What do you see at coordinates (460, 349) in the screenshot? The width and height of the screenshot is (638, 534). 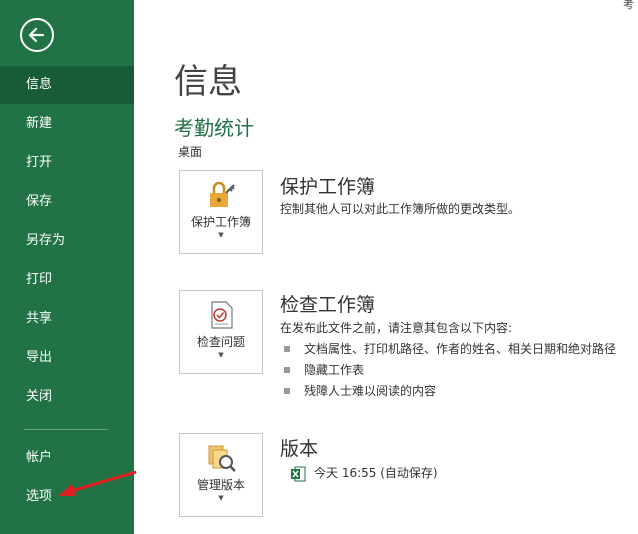 I see `list-item-text: 文档属性、打印机路径、作者的姓名、相关日期和绝对路径` at bounding box center [460, 349].